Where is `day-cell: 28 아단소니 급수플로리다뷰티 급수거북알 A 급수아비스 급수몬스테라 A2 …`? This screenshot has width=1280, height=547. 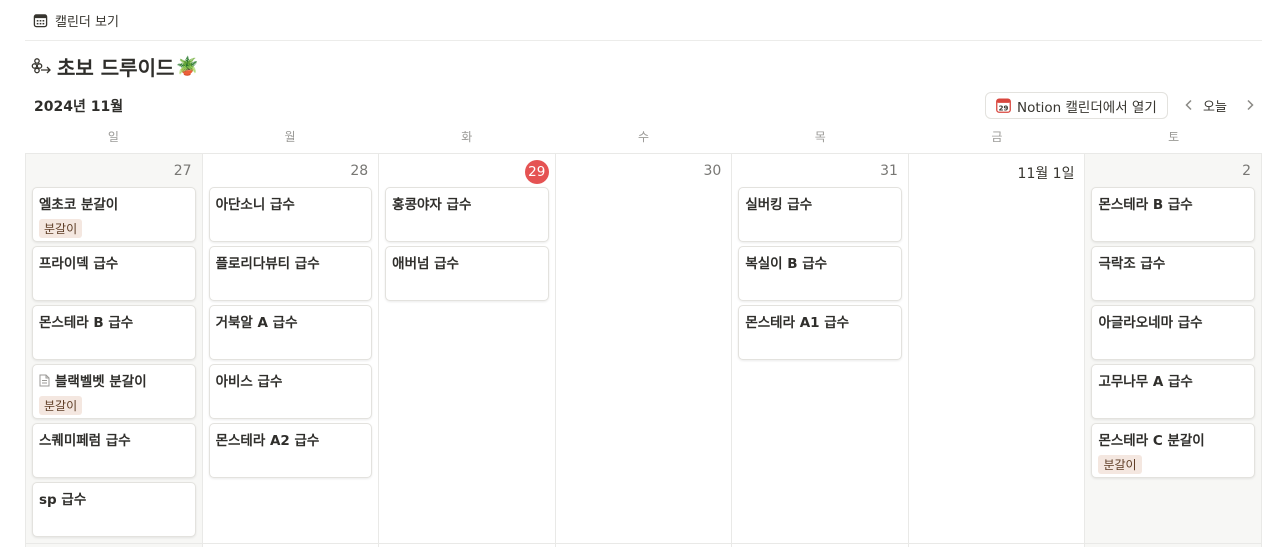
day-cell: 28 아단소니 급수플로리다뷰티 급수거북알 A 급수아비스 급수몬스테라 A2 … is located at coordinates (291, 350).